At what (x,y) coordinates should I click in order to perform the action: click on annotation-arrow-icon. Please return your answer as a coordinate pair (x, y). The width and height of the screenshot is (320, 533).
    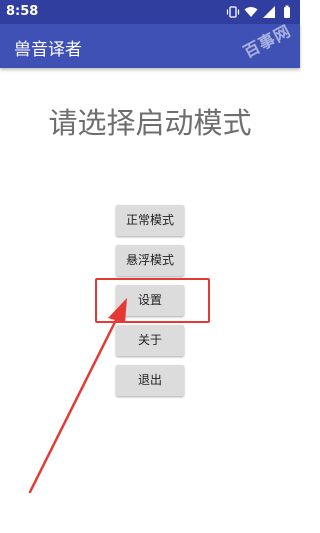
    Looking at the image, I should click on (77, 396).